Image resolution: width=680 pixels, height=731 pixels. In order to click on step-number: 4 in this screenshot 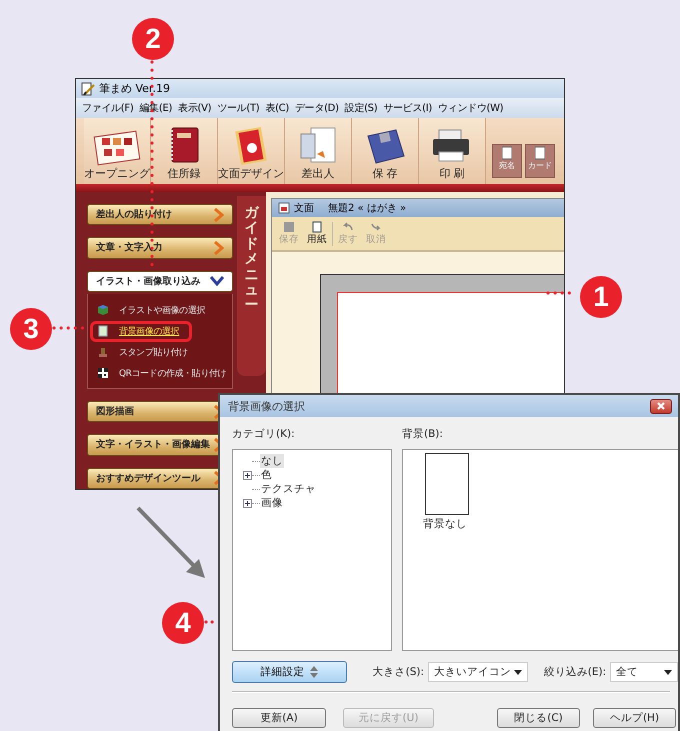, I will do `click(183, 623)`.